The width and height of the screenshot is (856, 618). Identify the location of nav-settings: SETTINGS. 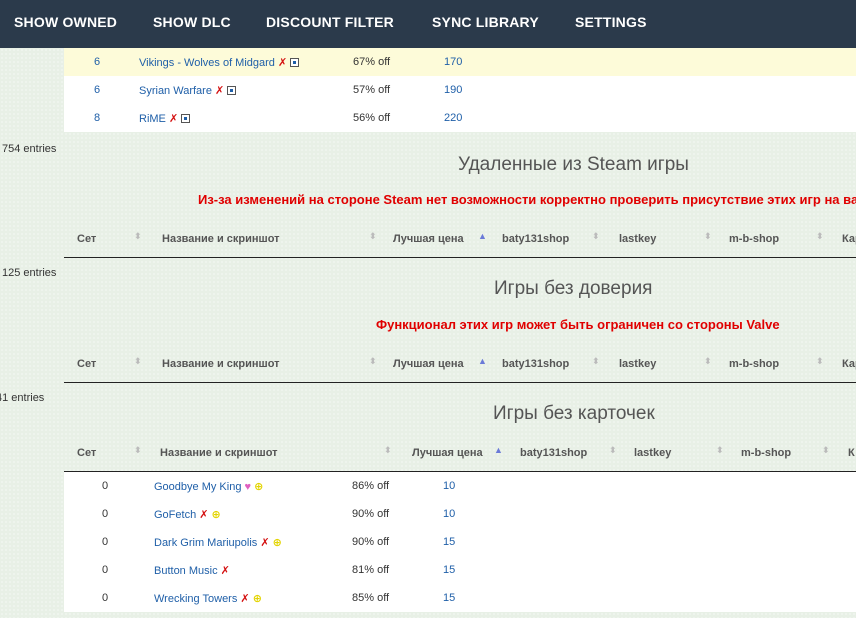
(611, 22).